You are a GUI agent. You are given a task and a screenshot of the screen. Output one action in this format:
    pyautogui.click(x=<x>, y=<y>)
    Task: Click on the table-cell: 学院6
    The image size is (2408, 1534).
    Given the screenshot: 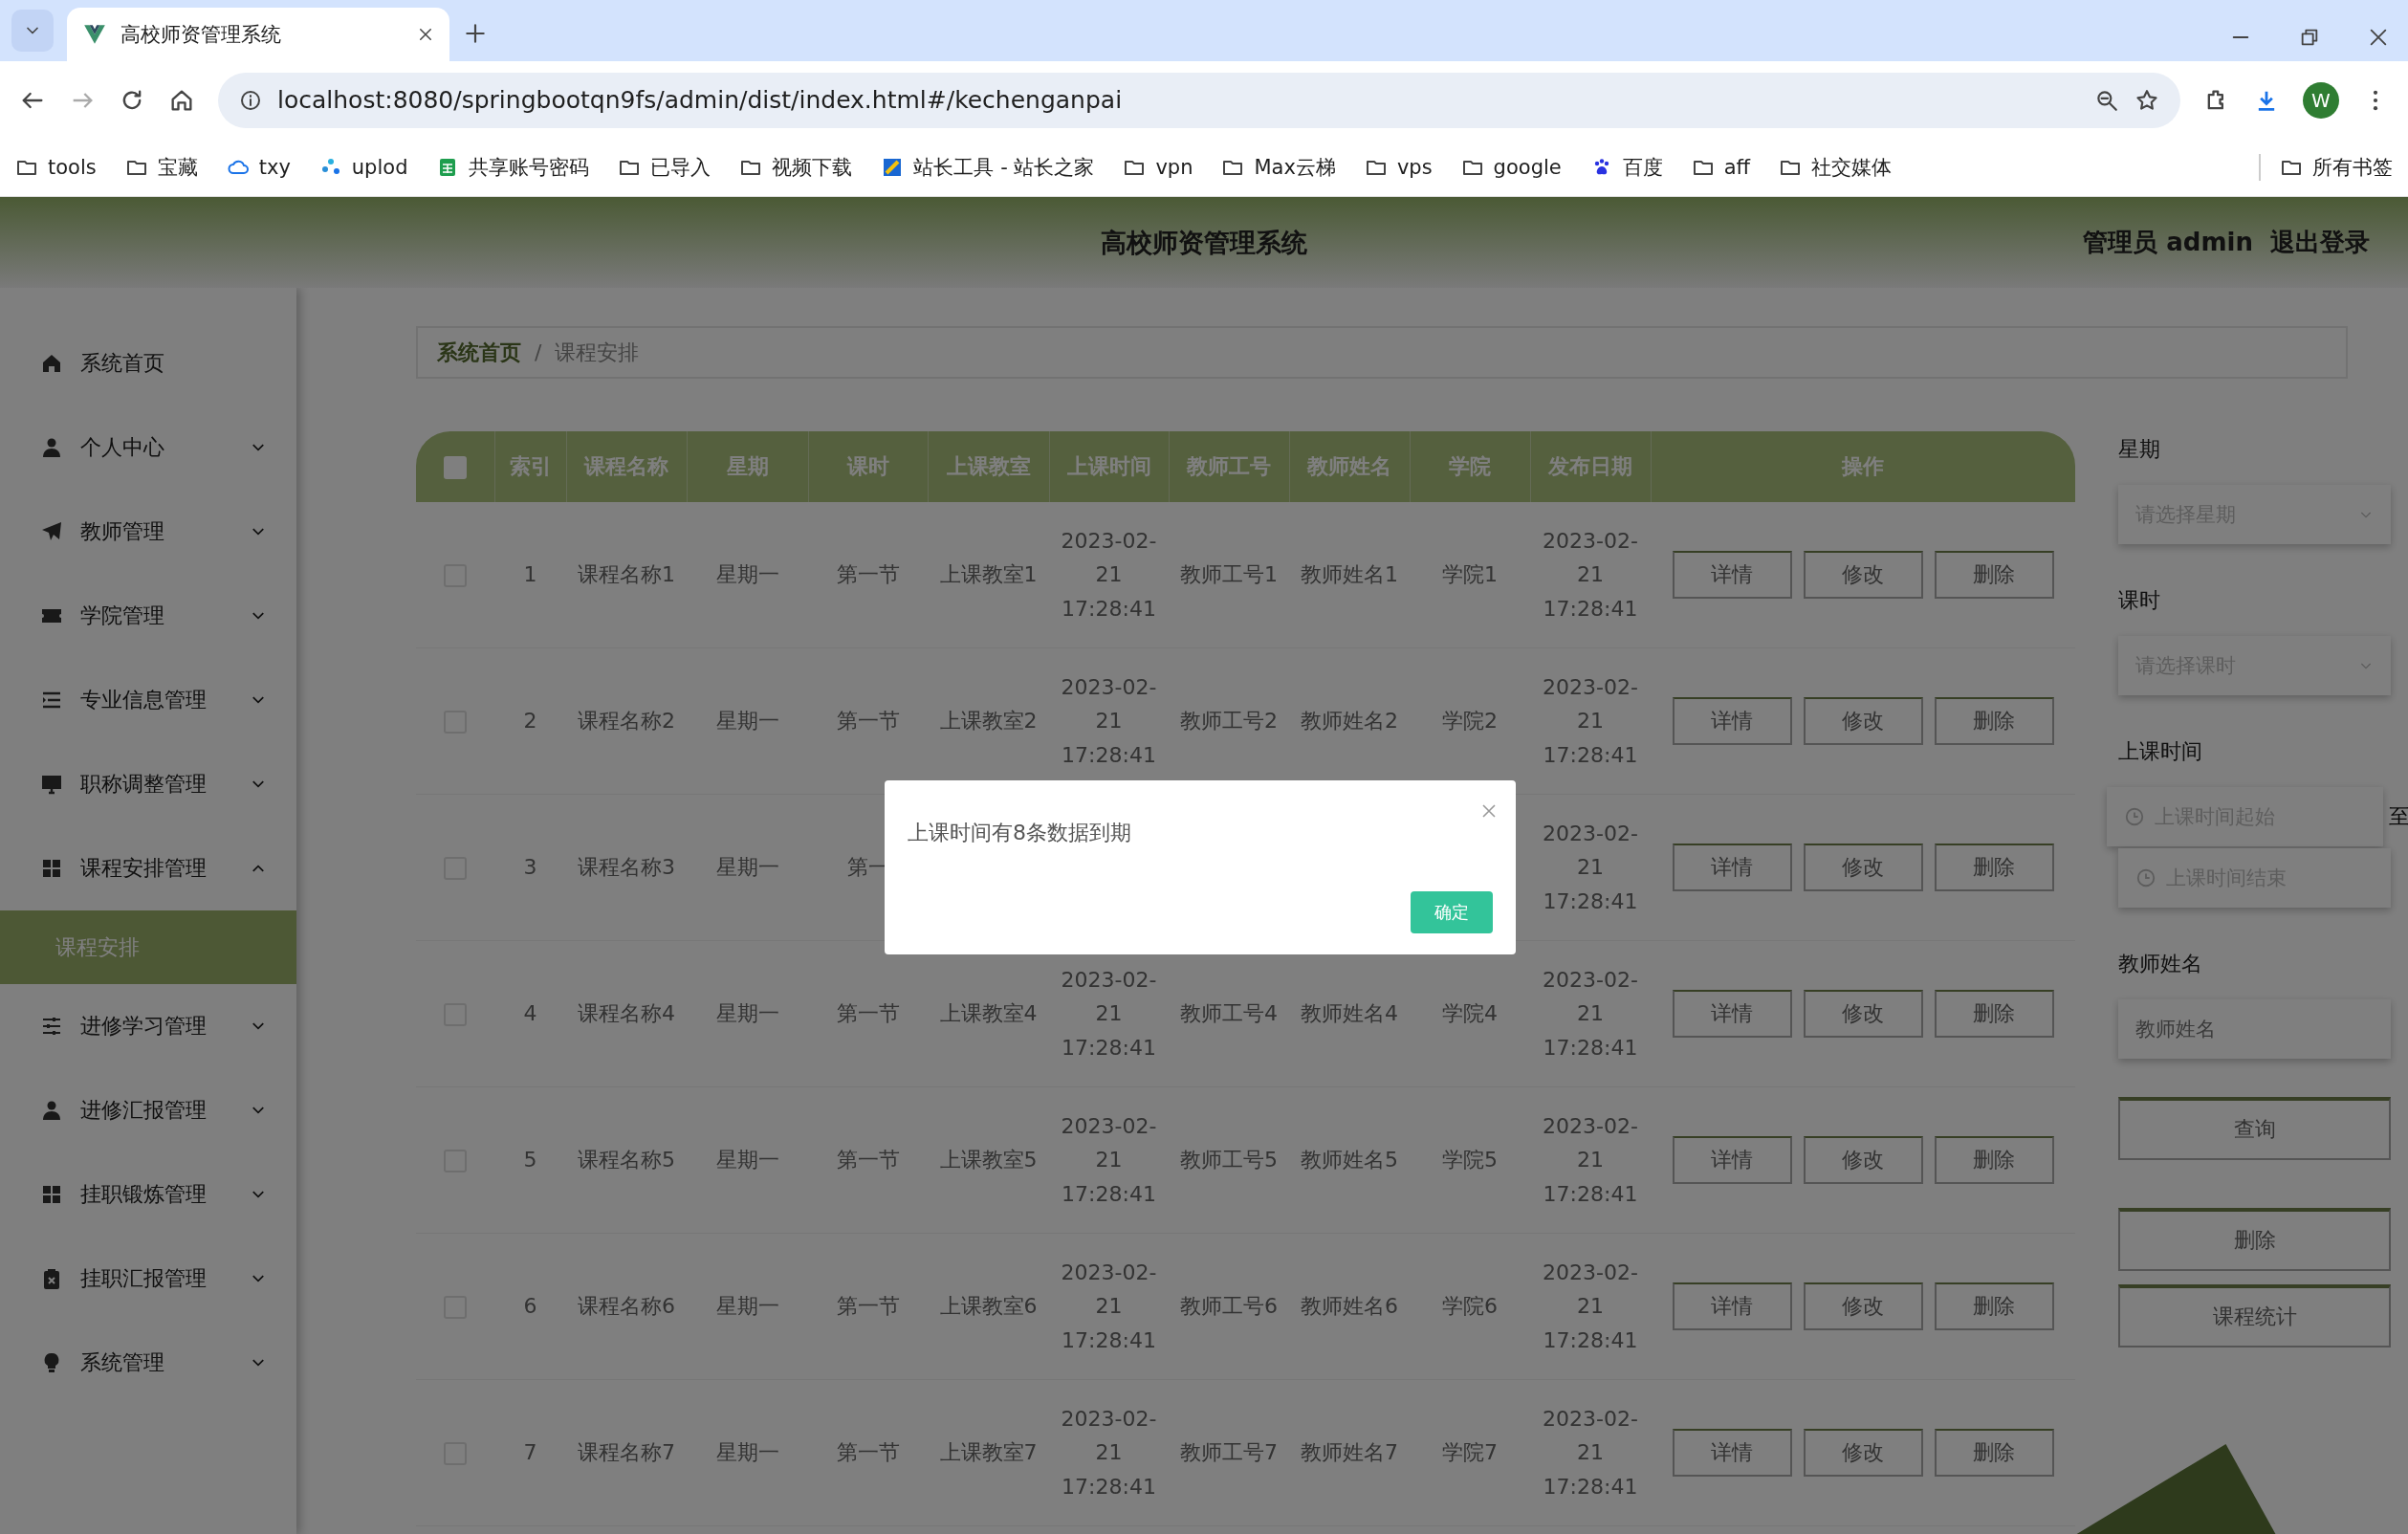 What is the action you would take?
    pyautogui.click(x=1470, y=1306)
    